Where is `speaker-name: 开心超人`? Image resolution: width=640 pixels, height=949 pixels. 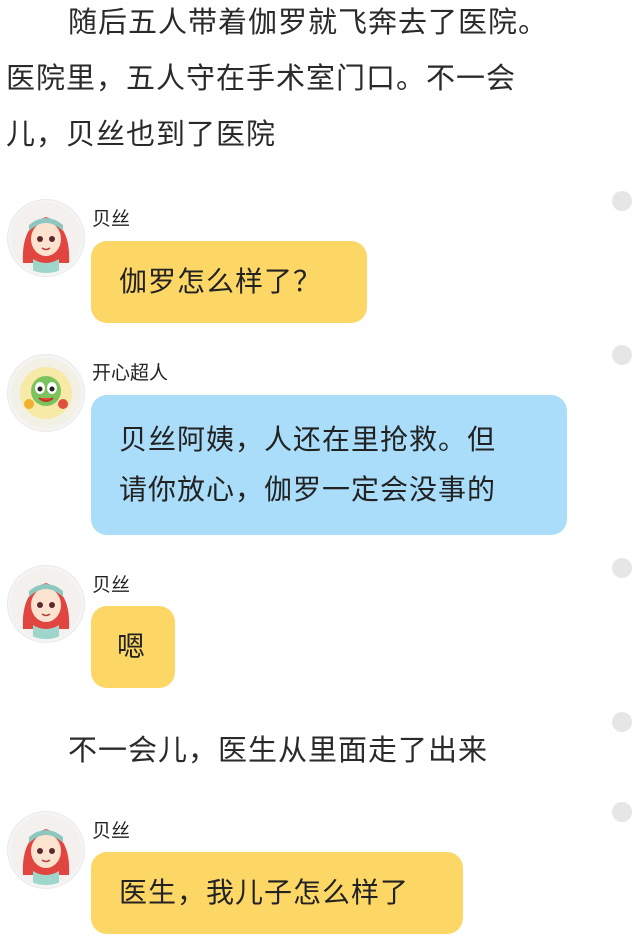 speaker-name: 开心超人 is located at coordinates (130, 373).